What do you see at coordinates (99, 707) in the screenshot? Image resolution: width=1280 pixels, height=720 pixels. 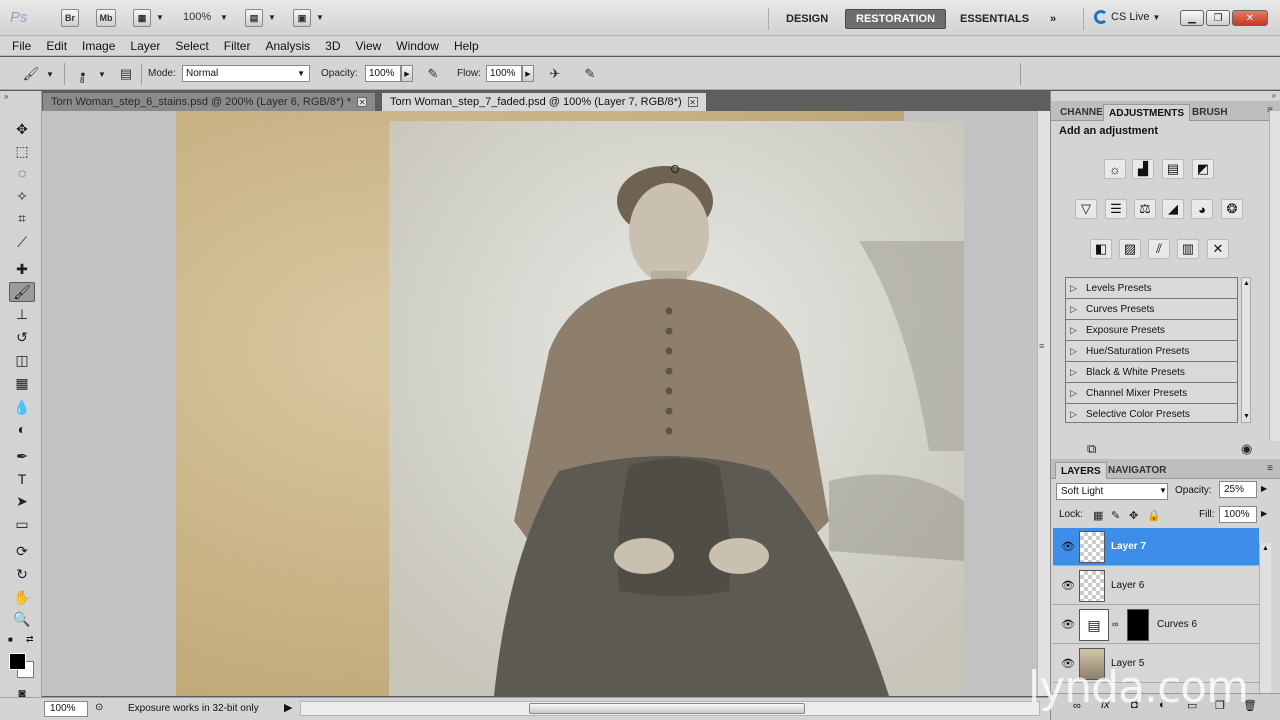 I see `status-info-icon: ⊙` at bounding box center [99, 707].